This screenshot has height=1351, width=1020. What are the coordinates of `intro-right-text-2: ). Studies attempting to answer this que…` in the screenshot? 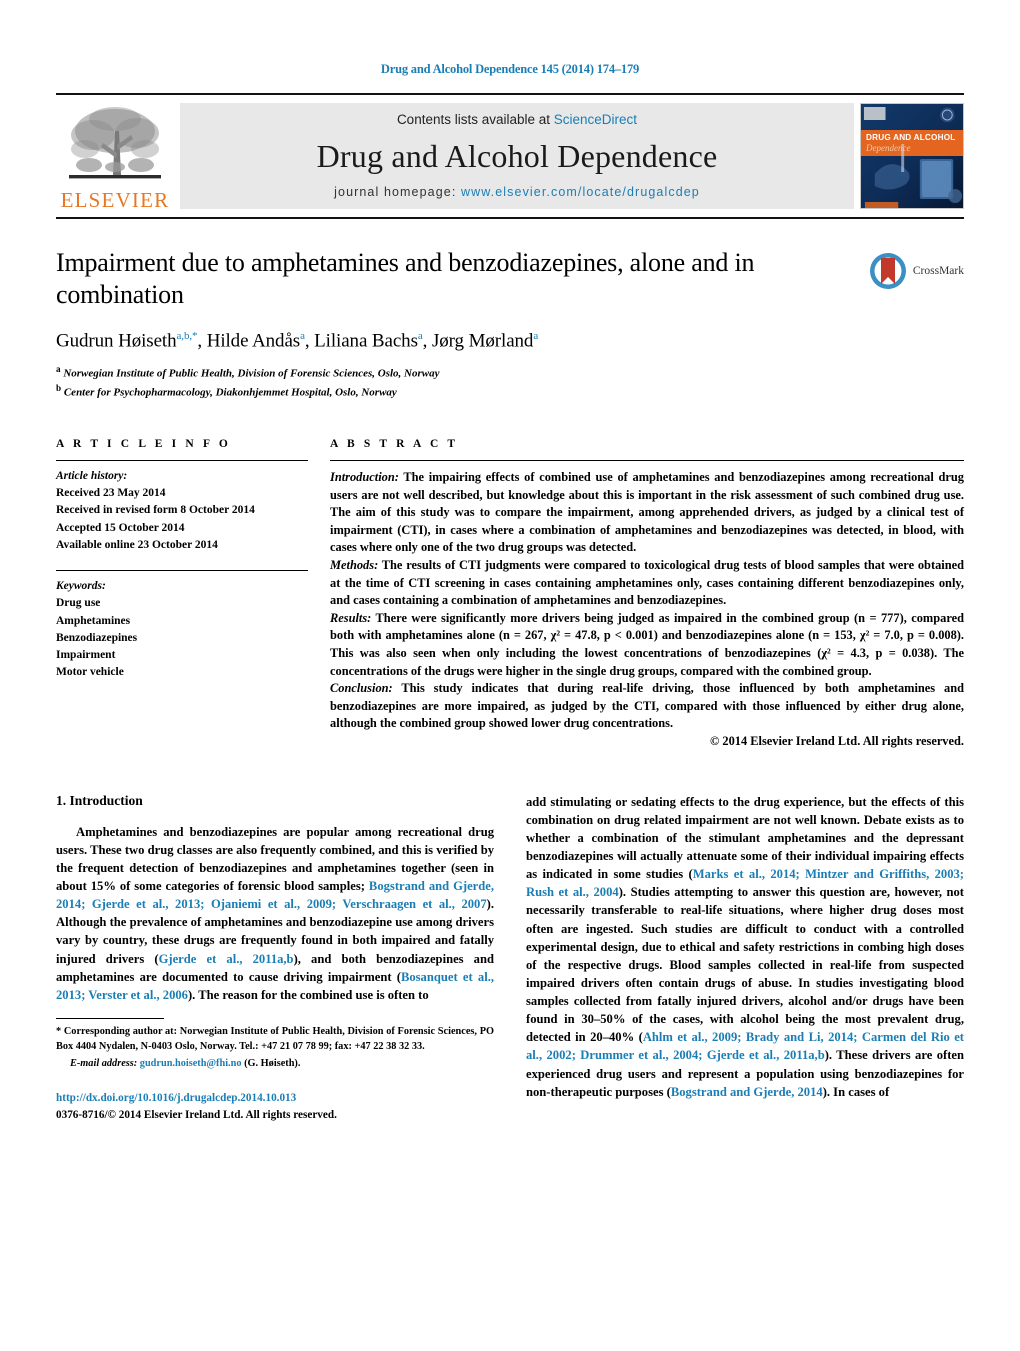 It's located at (745, 965).